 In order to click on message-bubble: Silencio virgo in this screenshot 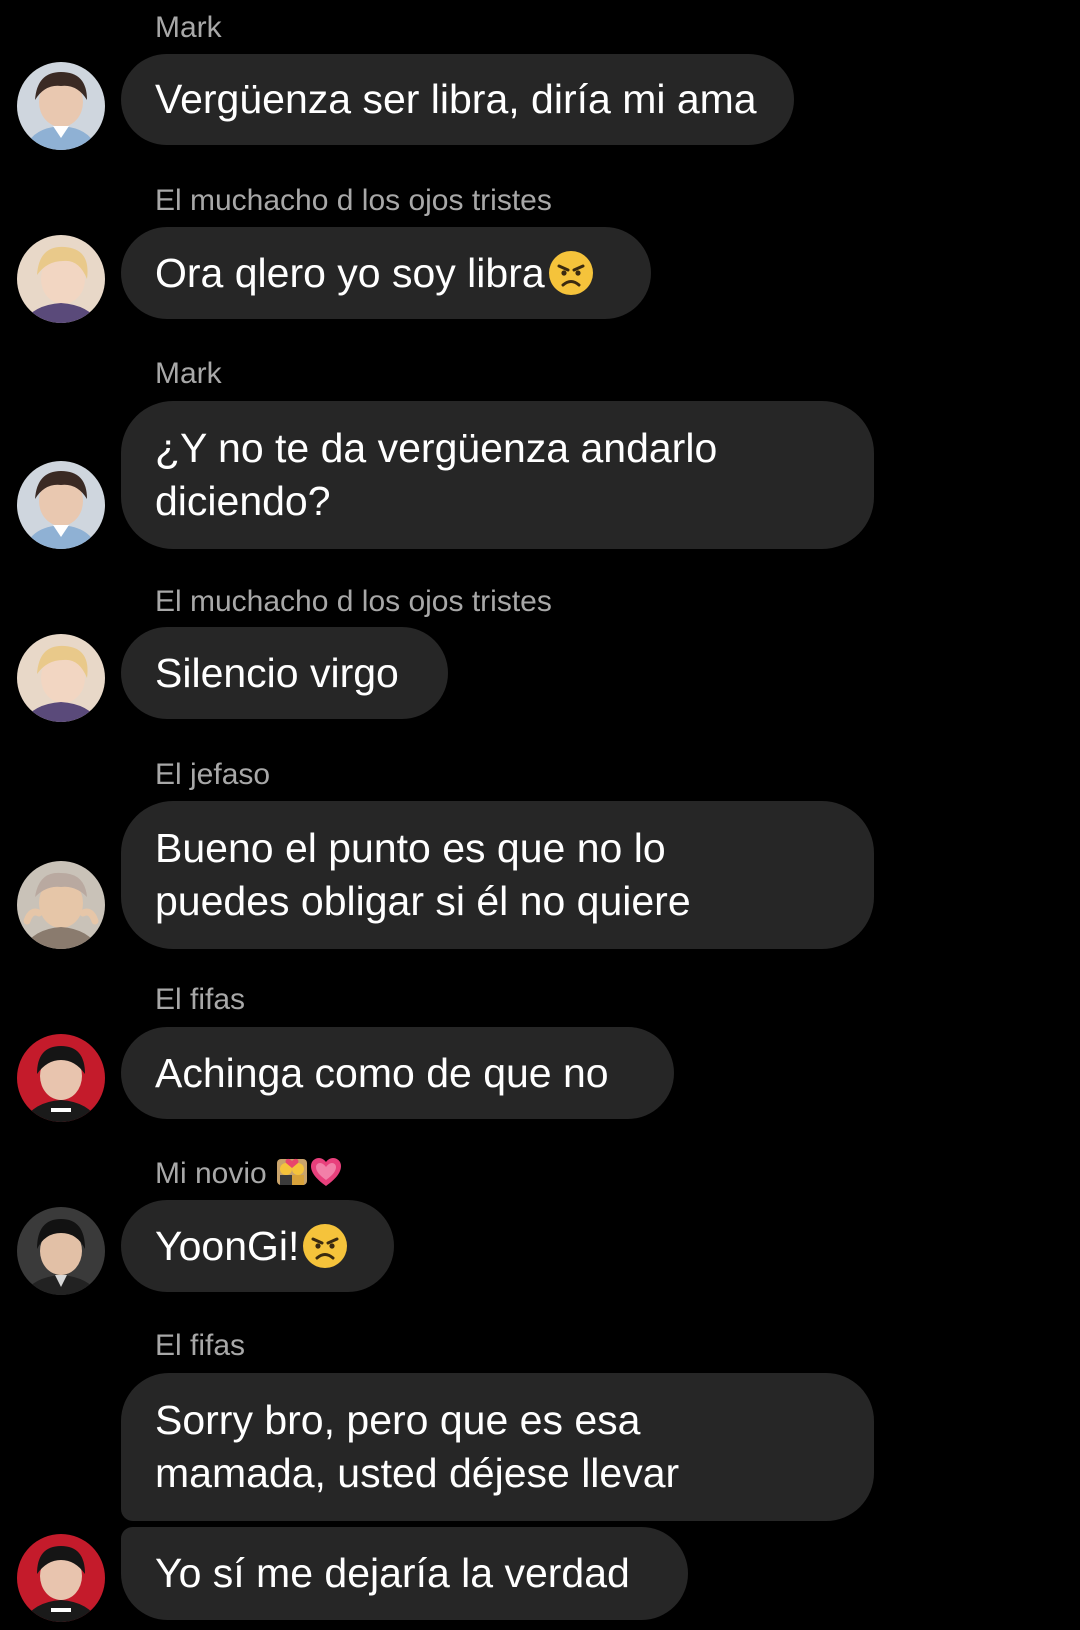, I will do `click(284, 673)`.